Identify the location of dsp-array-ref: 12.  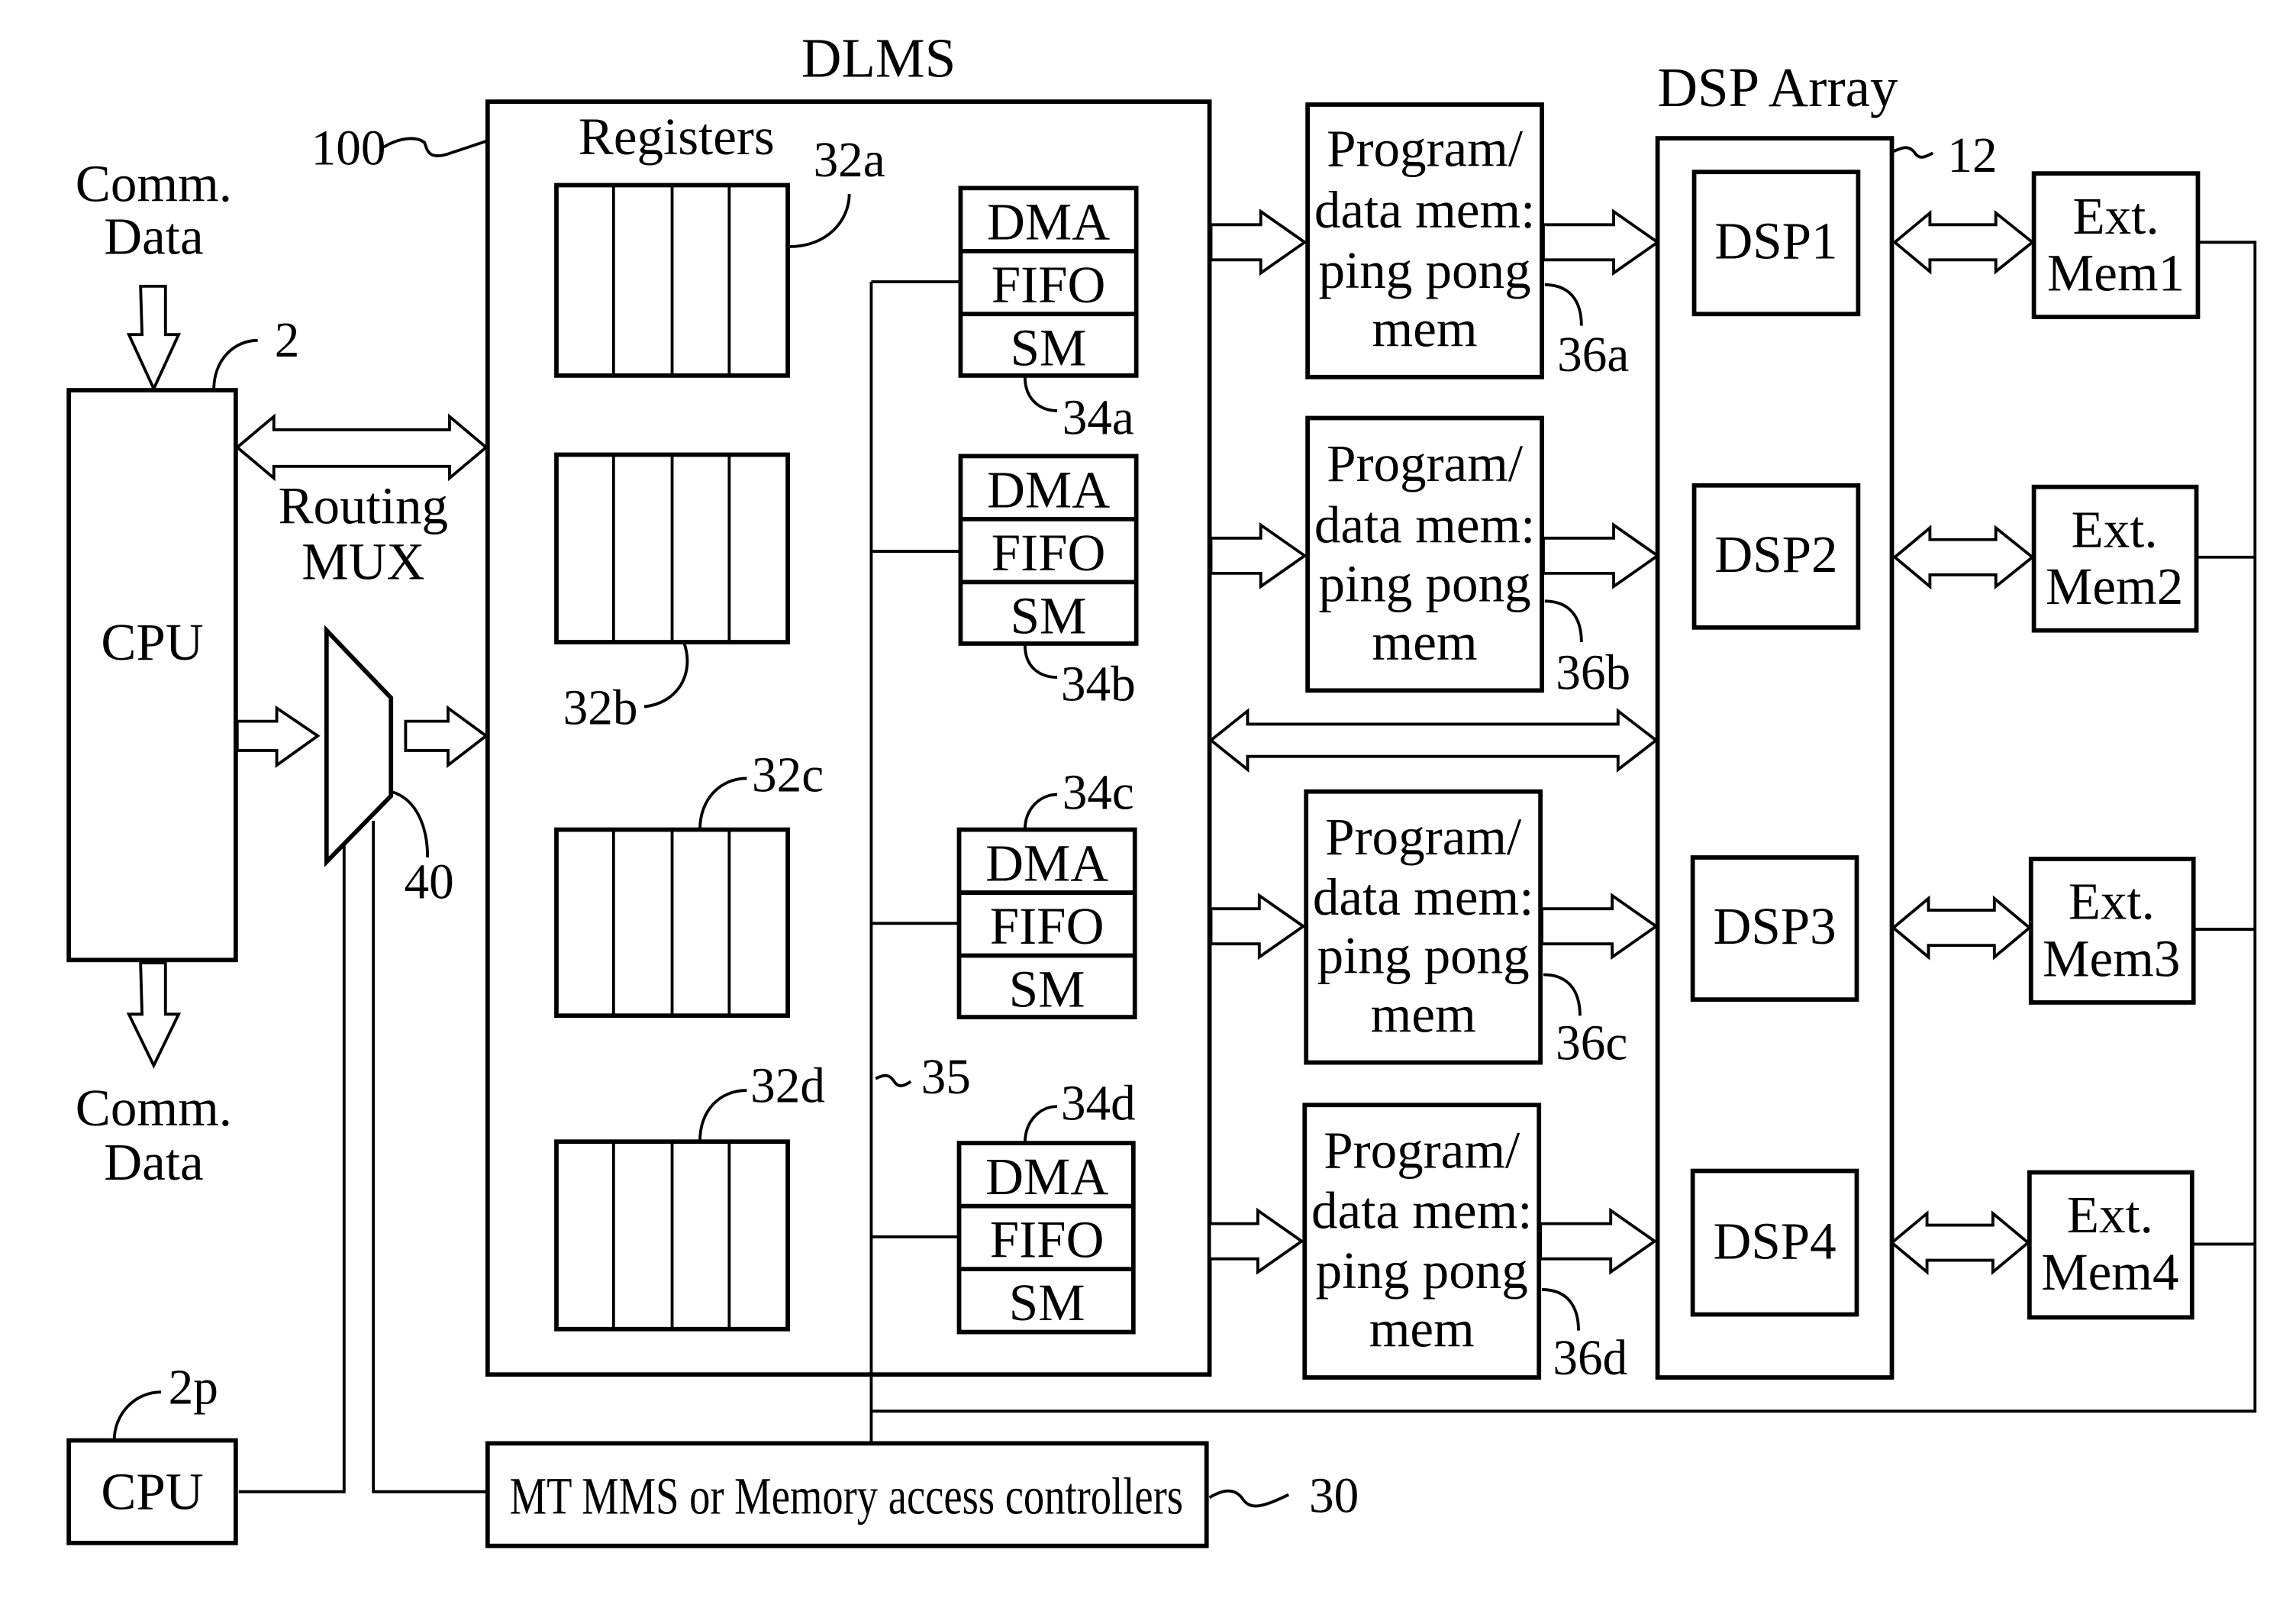
(1972, 155).